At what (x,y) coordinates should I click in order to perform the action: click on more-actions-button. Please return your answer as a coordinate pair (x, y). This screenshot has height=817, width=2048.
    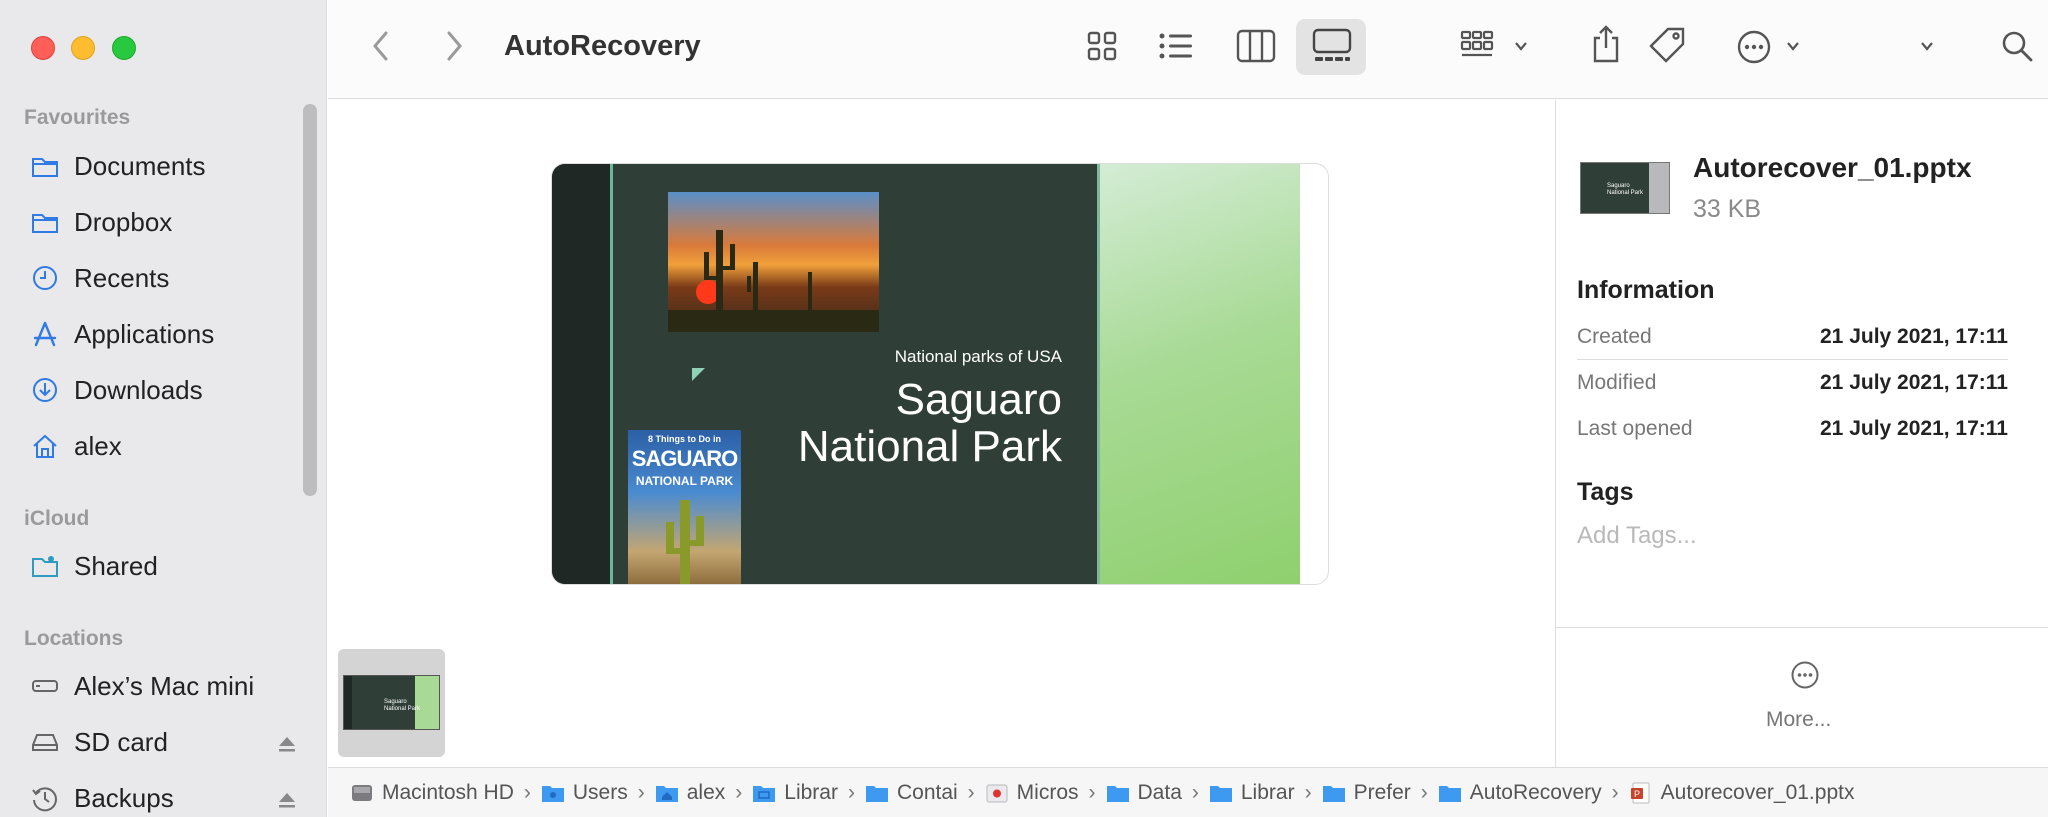
    Looking at the image, I should click on (1754, 47).